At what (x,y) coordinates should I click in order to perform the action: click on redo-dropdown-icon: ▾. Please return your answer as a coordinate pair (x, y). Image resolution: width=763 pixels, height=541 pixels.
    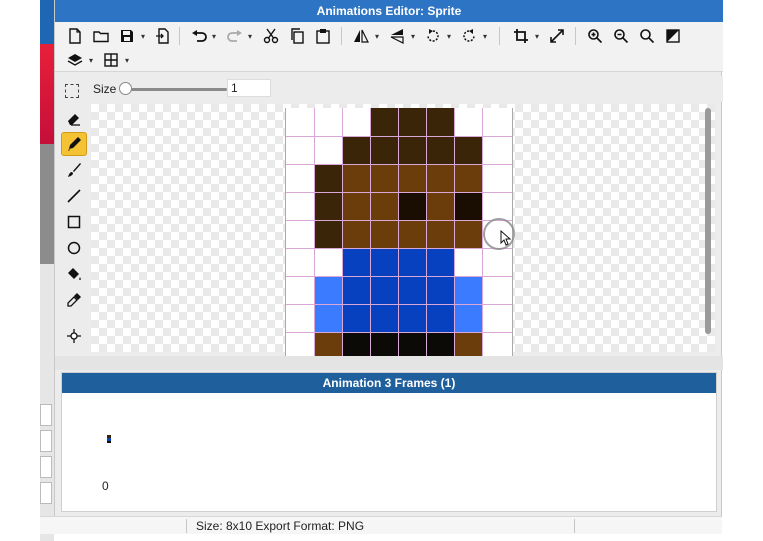
    Looking at the image, I should click on (250, 36).